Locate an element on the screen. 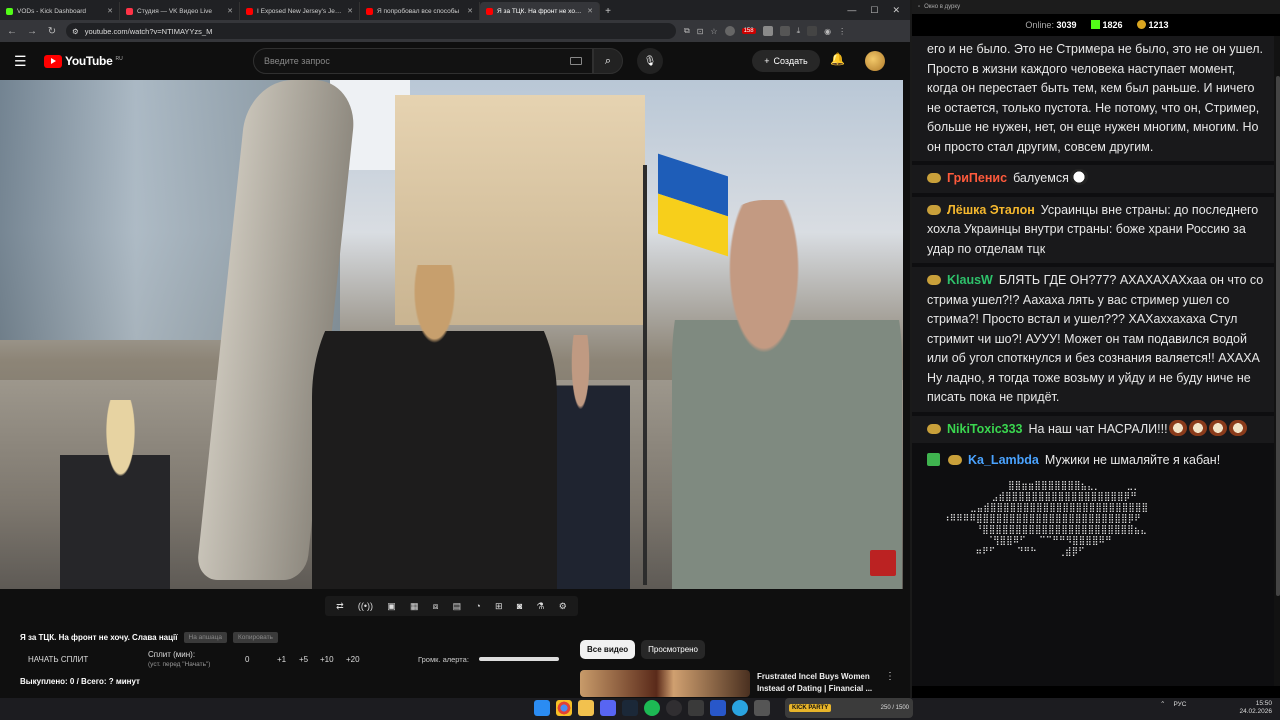 This screenshot has height=720, width=1280. install-icon: ⧉ is located at coordinates (687, 31).